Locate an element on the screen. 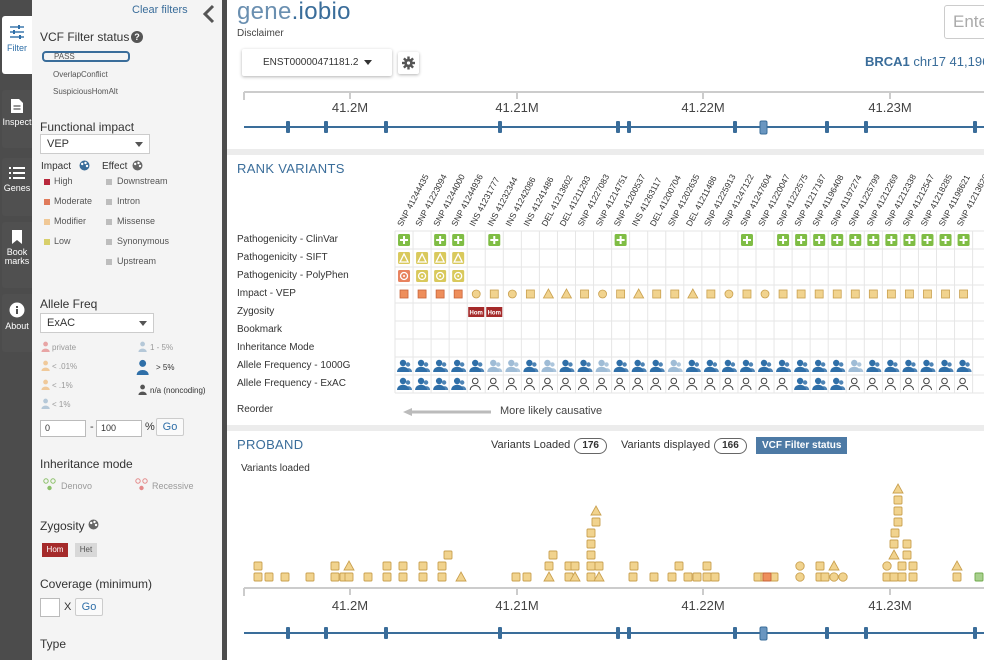  vcf-option-pass: PASS is located at coordinates (86, 56).